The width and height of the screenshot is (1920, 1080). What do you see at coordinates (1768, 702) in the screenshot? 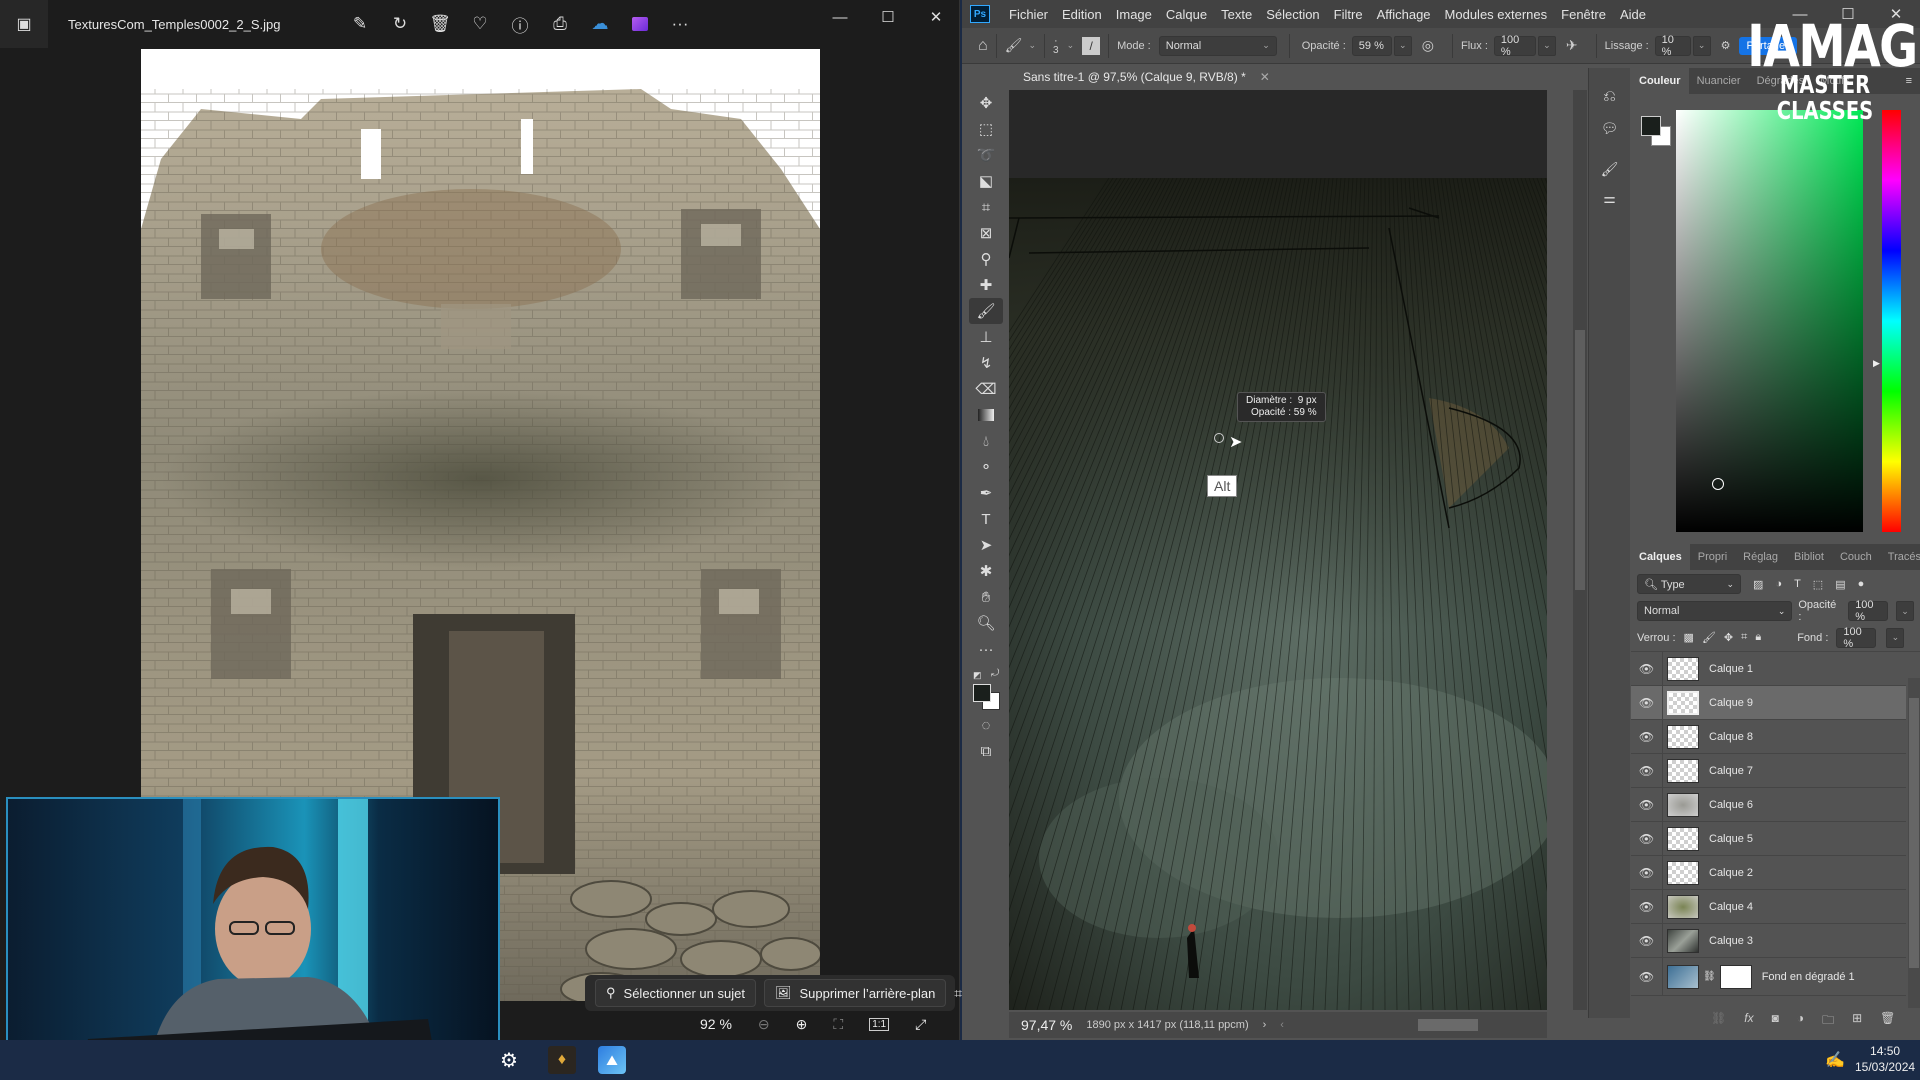
I see `layer-row: 👁︎ Calque 9` at bounding box center [1768, 702].